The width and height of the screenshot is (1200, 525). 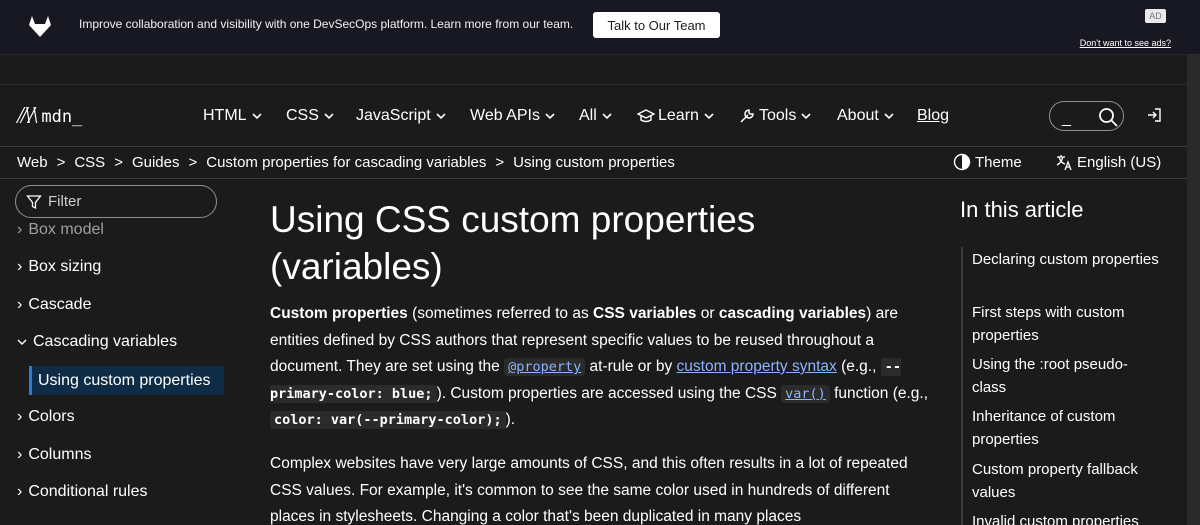 I want to click on mdn-logo: //\/\ mdn_, so click(x=49, y=116).